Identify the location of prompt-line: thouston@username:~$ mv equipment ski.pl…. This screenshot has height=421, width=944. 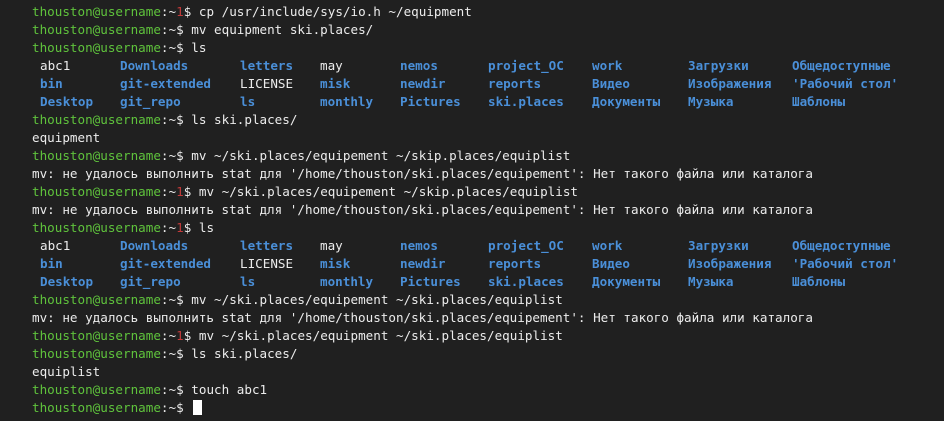
(488, 30).